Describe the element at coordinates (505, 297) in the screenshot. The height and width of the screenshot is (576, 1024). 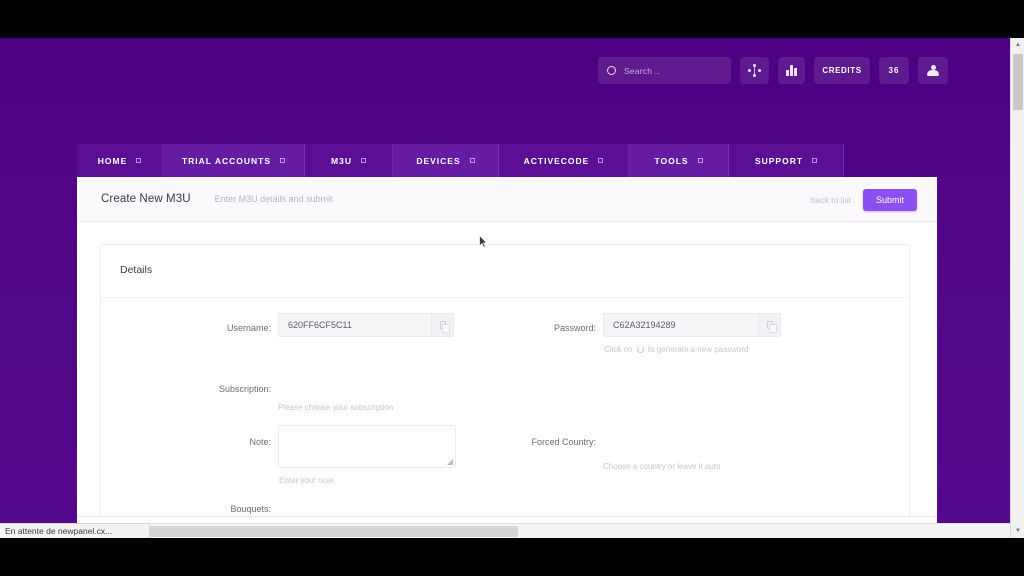
I see `panel-divider` at that location.